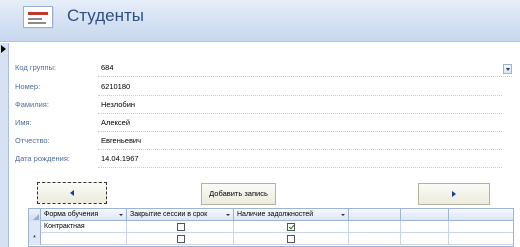  Describe the element at coordinates (35, 215) in the screenshot. I see `select-all-corner` at that location.